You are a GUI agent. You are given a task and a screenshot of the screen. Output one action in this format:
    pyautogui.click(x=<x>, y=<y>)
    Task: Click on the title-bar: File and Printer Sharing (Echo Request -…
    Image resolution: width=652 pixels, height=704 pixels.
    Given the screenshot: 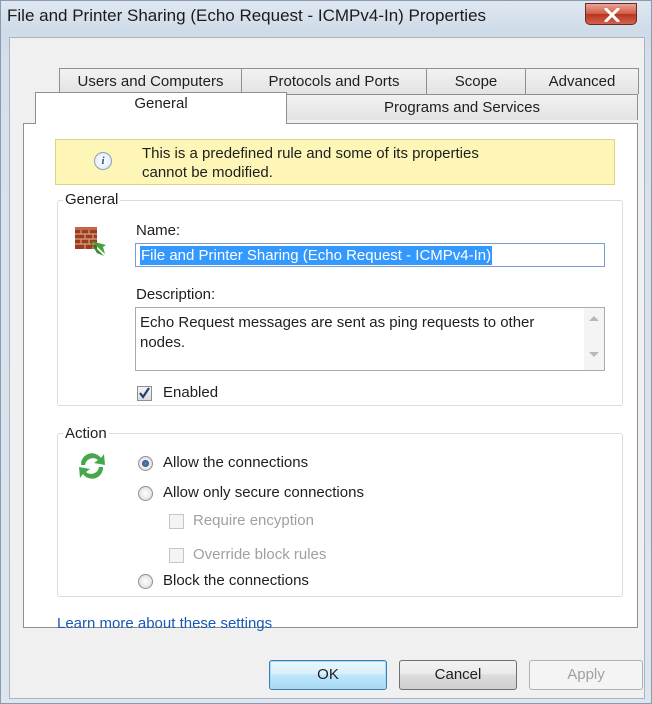 What is the action you would take?
    pyautogui.click(x=326, y=19)
    